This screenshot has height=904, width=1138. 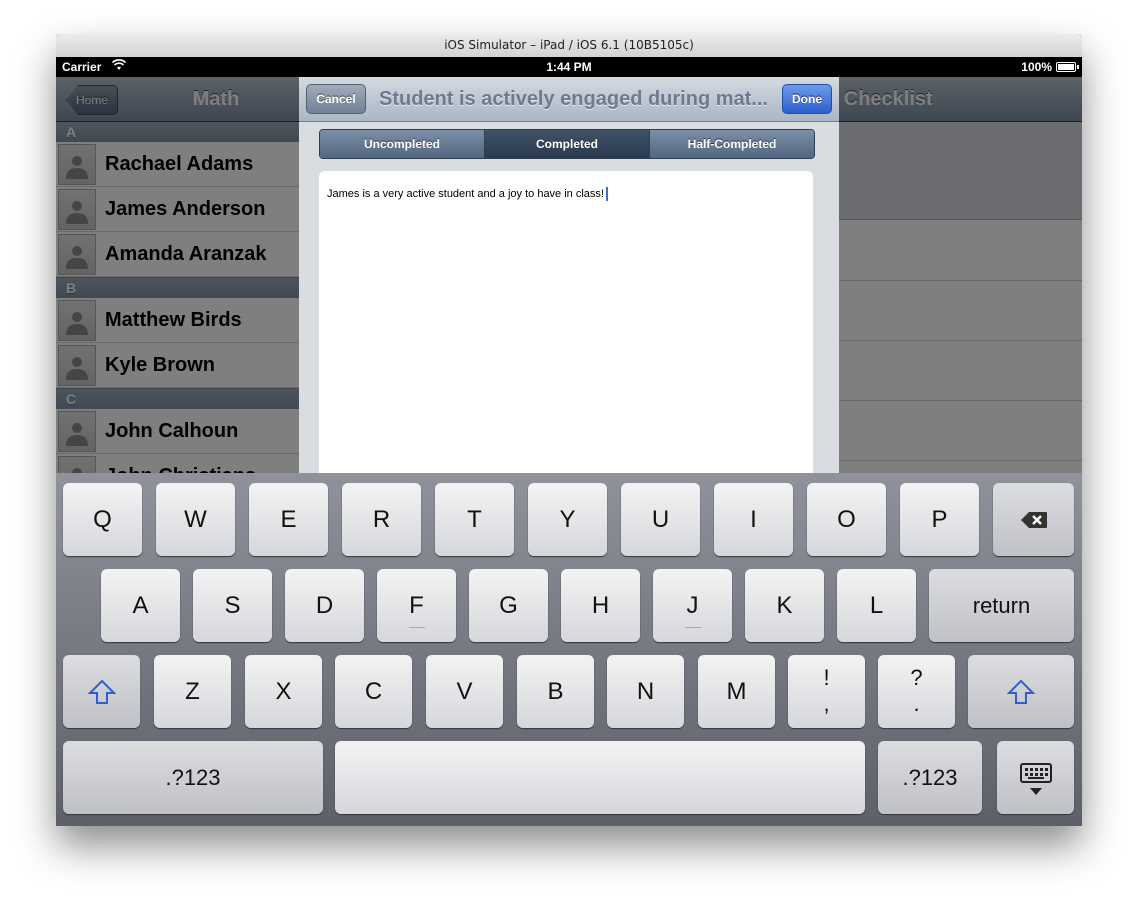 I want to click on key-label-top: ?, so click(x=916, y=677).